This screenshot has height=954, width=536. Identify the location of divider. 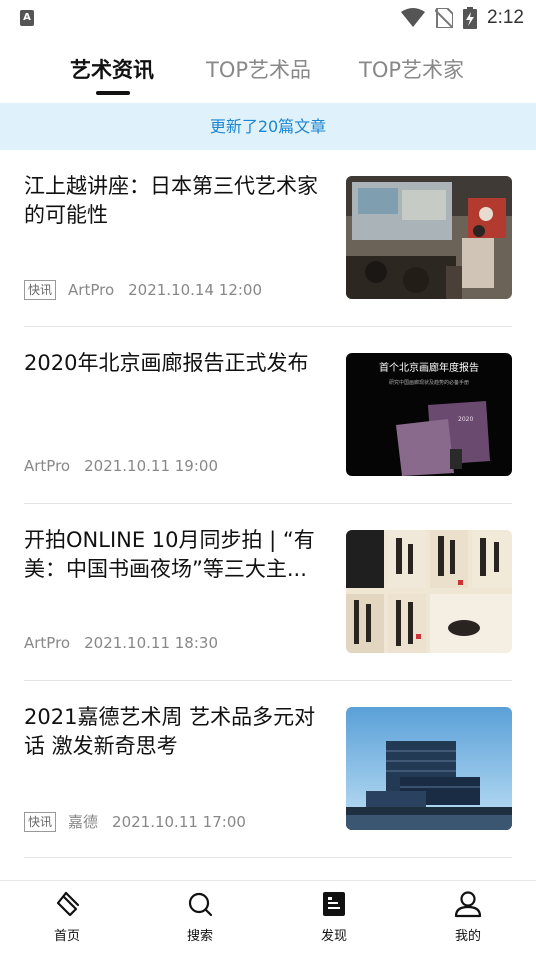
(268, 857).